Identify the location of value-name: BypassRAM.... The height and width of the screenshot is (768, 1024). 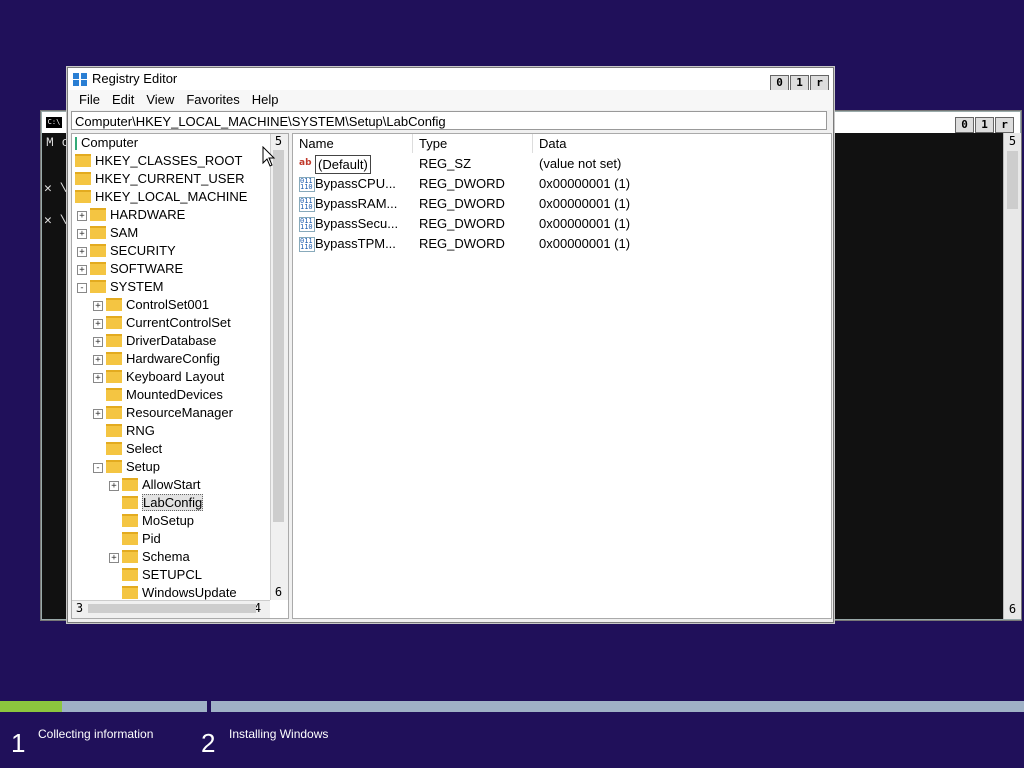
(356, 203).